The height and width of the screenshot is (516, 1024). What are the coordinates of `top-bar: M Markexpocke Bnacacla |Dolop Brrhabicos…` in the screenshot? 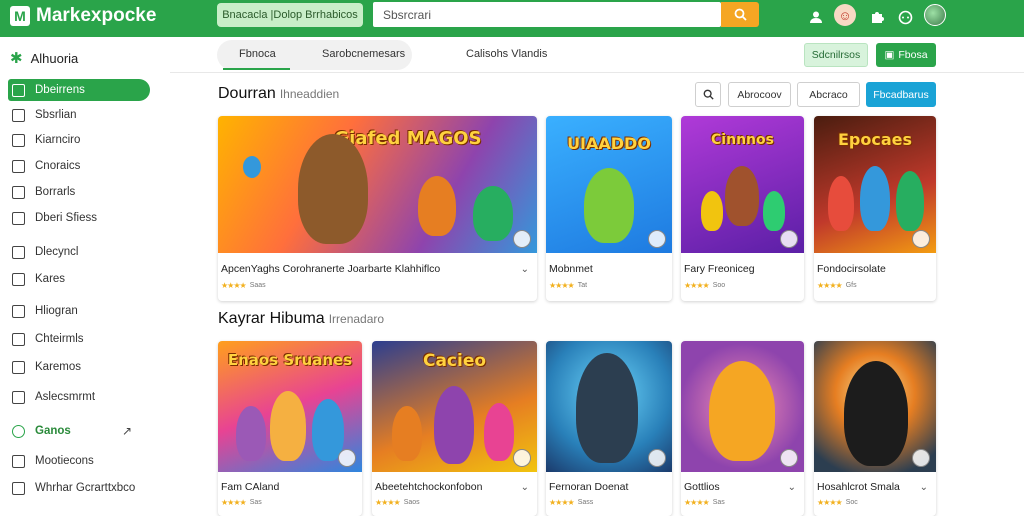 It's located at (512, 18).